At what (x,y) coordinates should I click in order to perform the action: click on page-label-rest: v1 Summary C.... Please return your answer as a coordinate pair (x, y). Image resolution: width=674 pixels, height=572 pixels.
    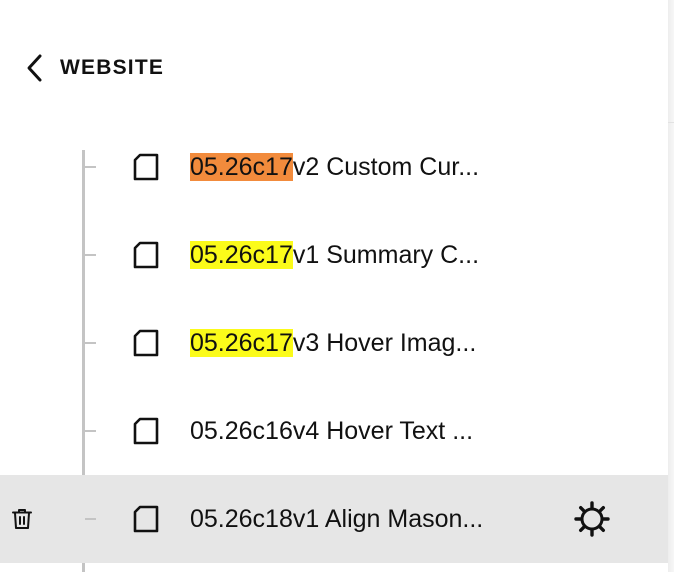
    Looking at the image, I should click on (386, 255).